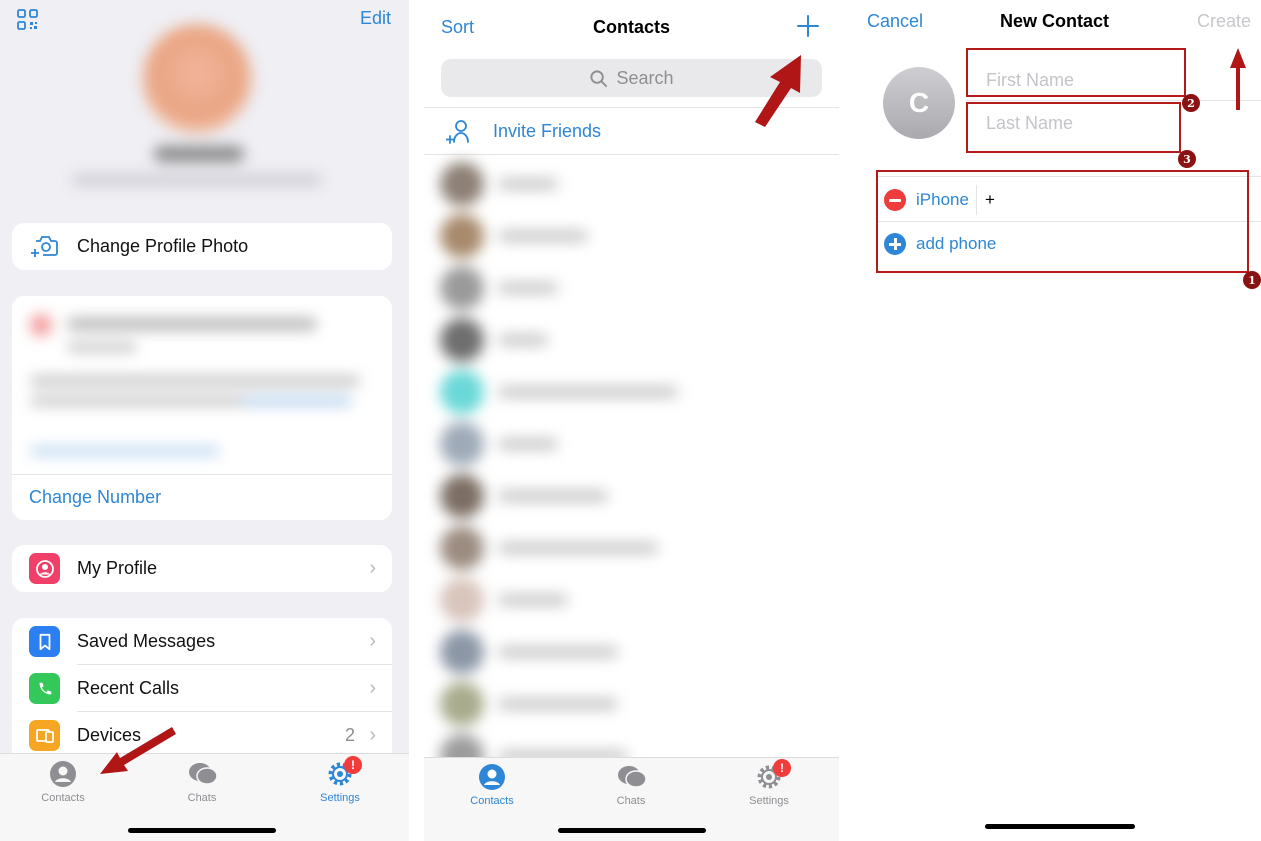 The image size is (1261, 841). What do you see at coordinates (202, 735) in the screenshot?
I see `menu-item-devices: Devices 2 ›` at bounding box center [202, 735].